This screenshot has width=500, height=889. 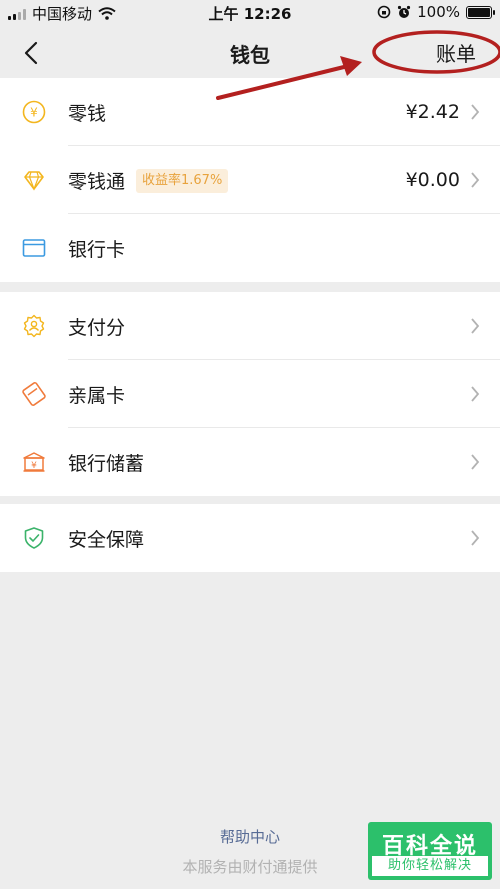 What do you see at coordinates (17, 14) in the screenshot?
I see `signal-icon` at bounding box center [17, 14].